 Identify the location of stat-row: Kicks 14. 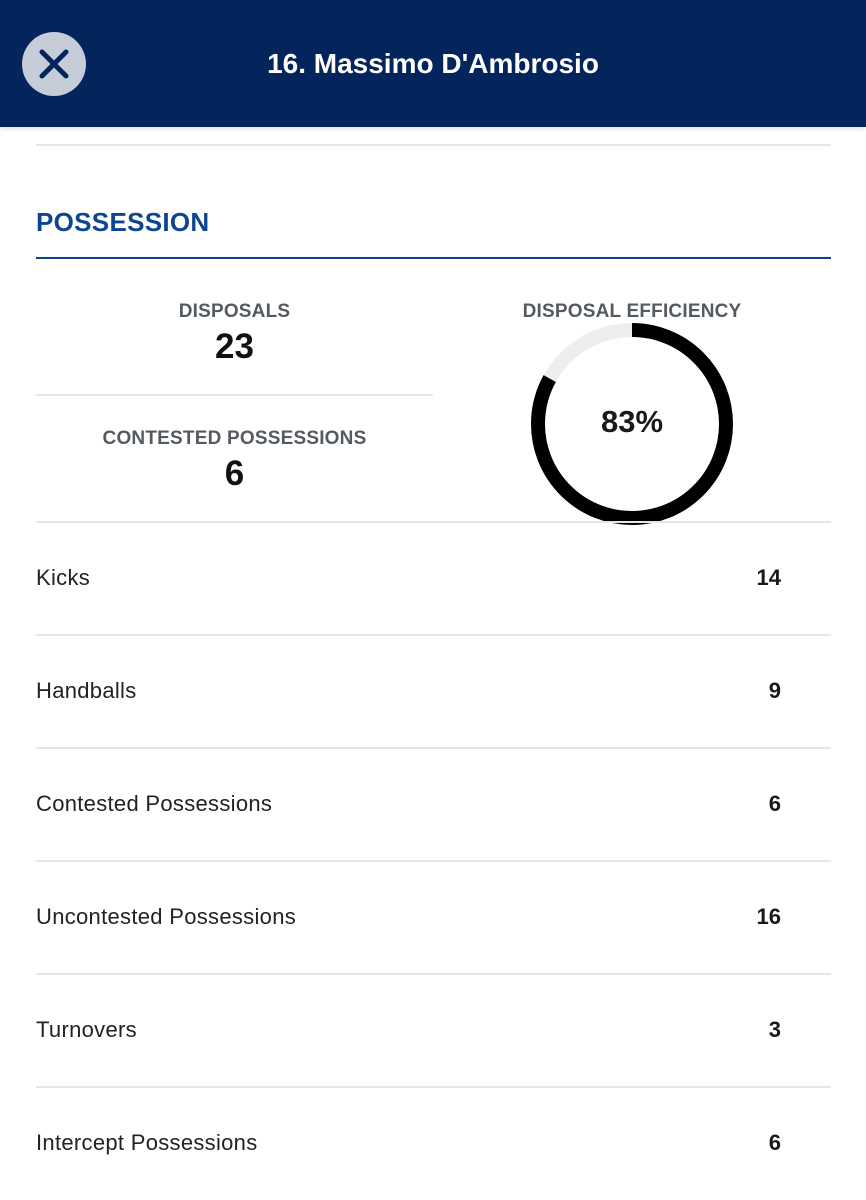
(433, 577).